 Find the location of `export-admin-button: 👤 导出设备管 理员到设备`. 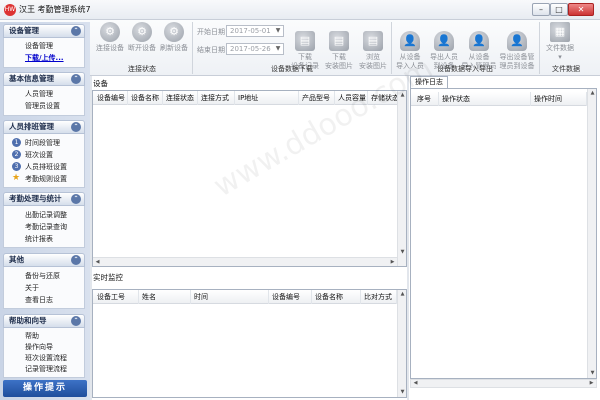

export-admin-button: 👤 导出设备管 理员到设备 is located at coordinates (517, 46).